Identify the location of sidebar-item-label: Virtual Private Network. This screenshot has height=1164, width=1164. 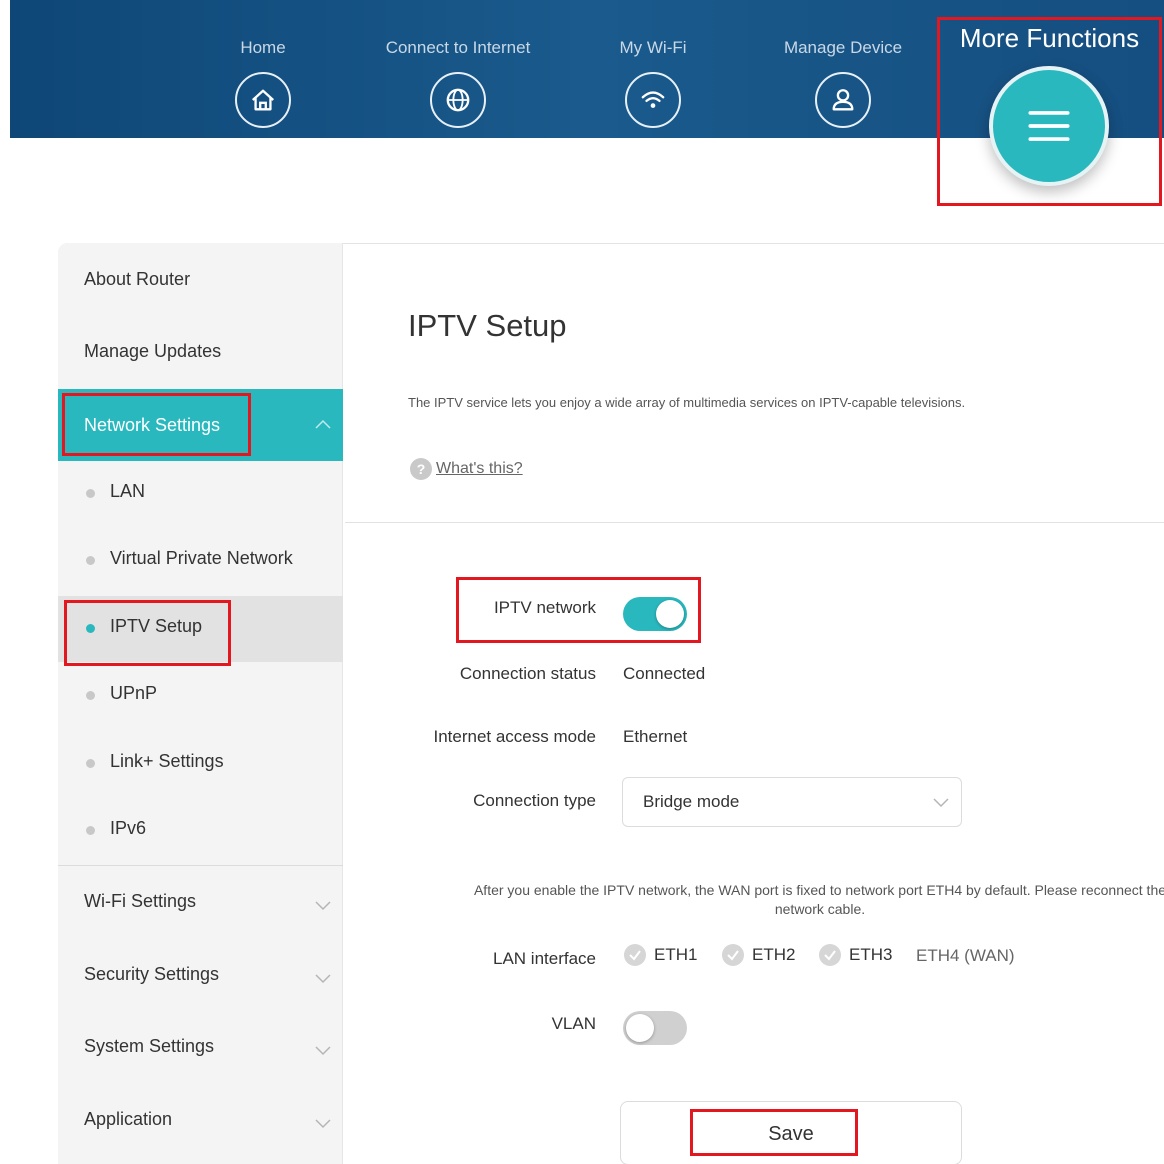
(201, 558).